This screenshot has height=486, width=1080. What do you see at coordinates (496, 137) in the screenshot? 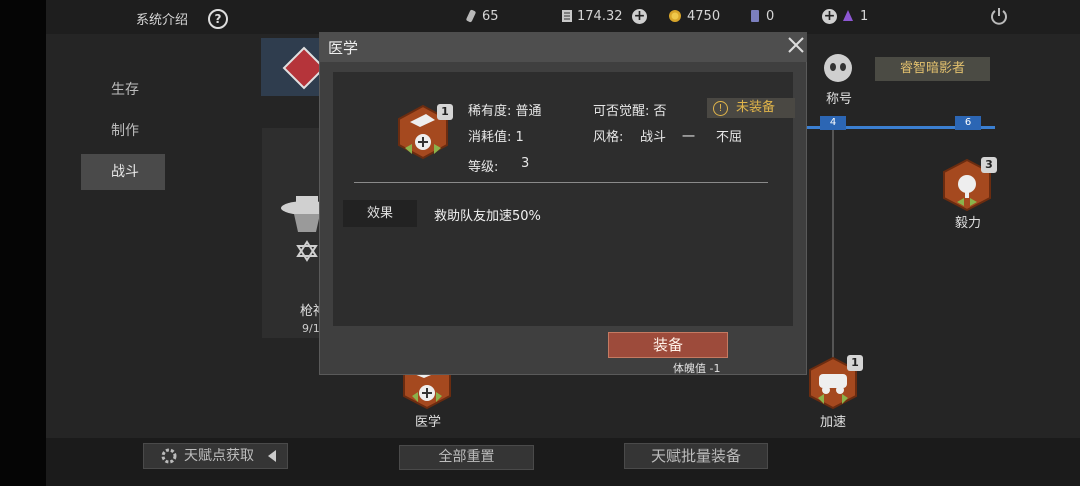
I see `cost-text: 消耗值: 1` at bounding box center [496, 137].